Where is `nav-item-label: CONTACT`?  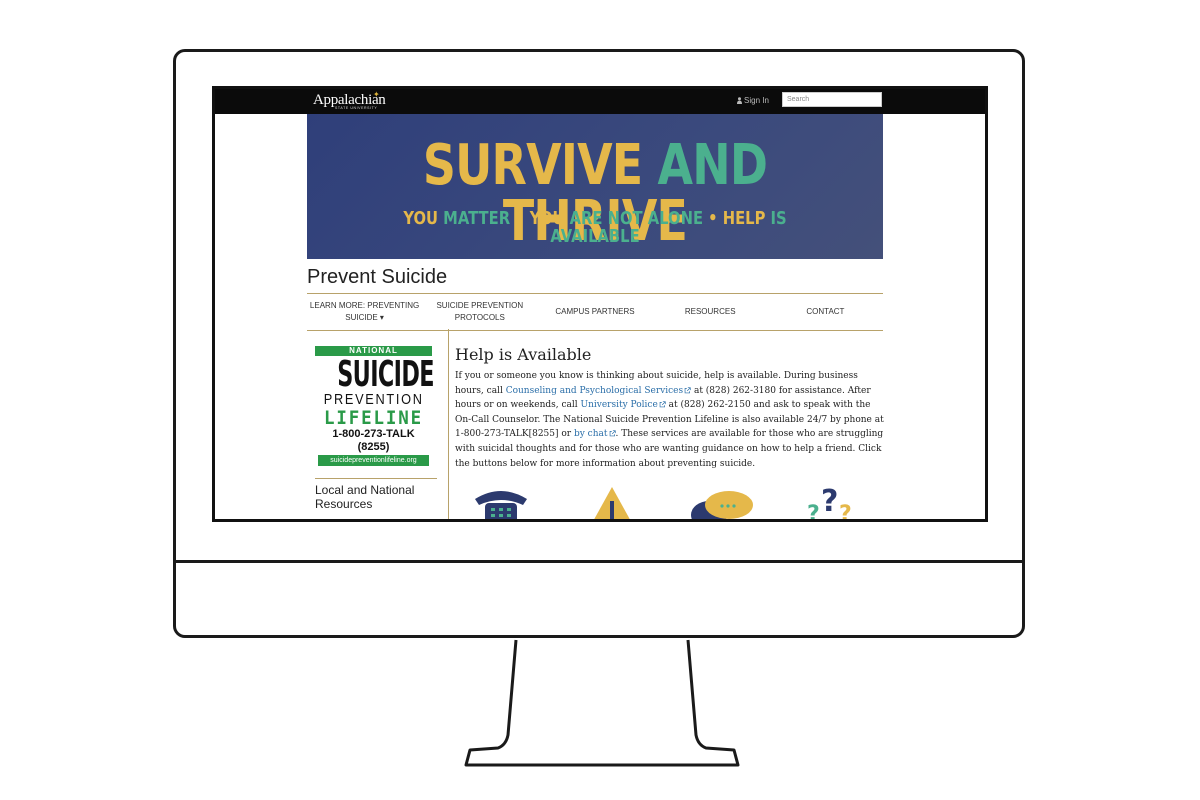 nav-item-label: CONTACT is located at coordinates (825, 311).